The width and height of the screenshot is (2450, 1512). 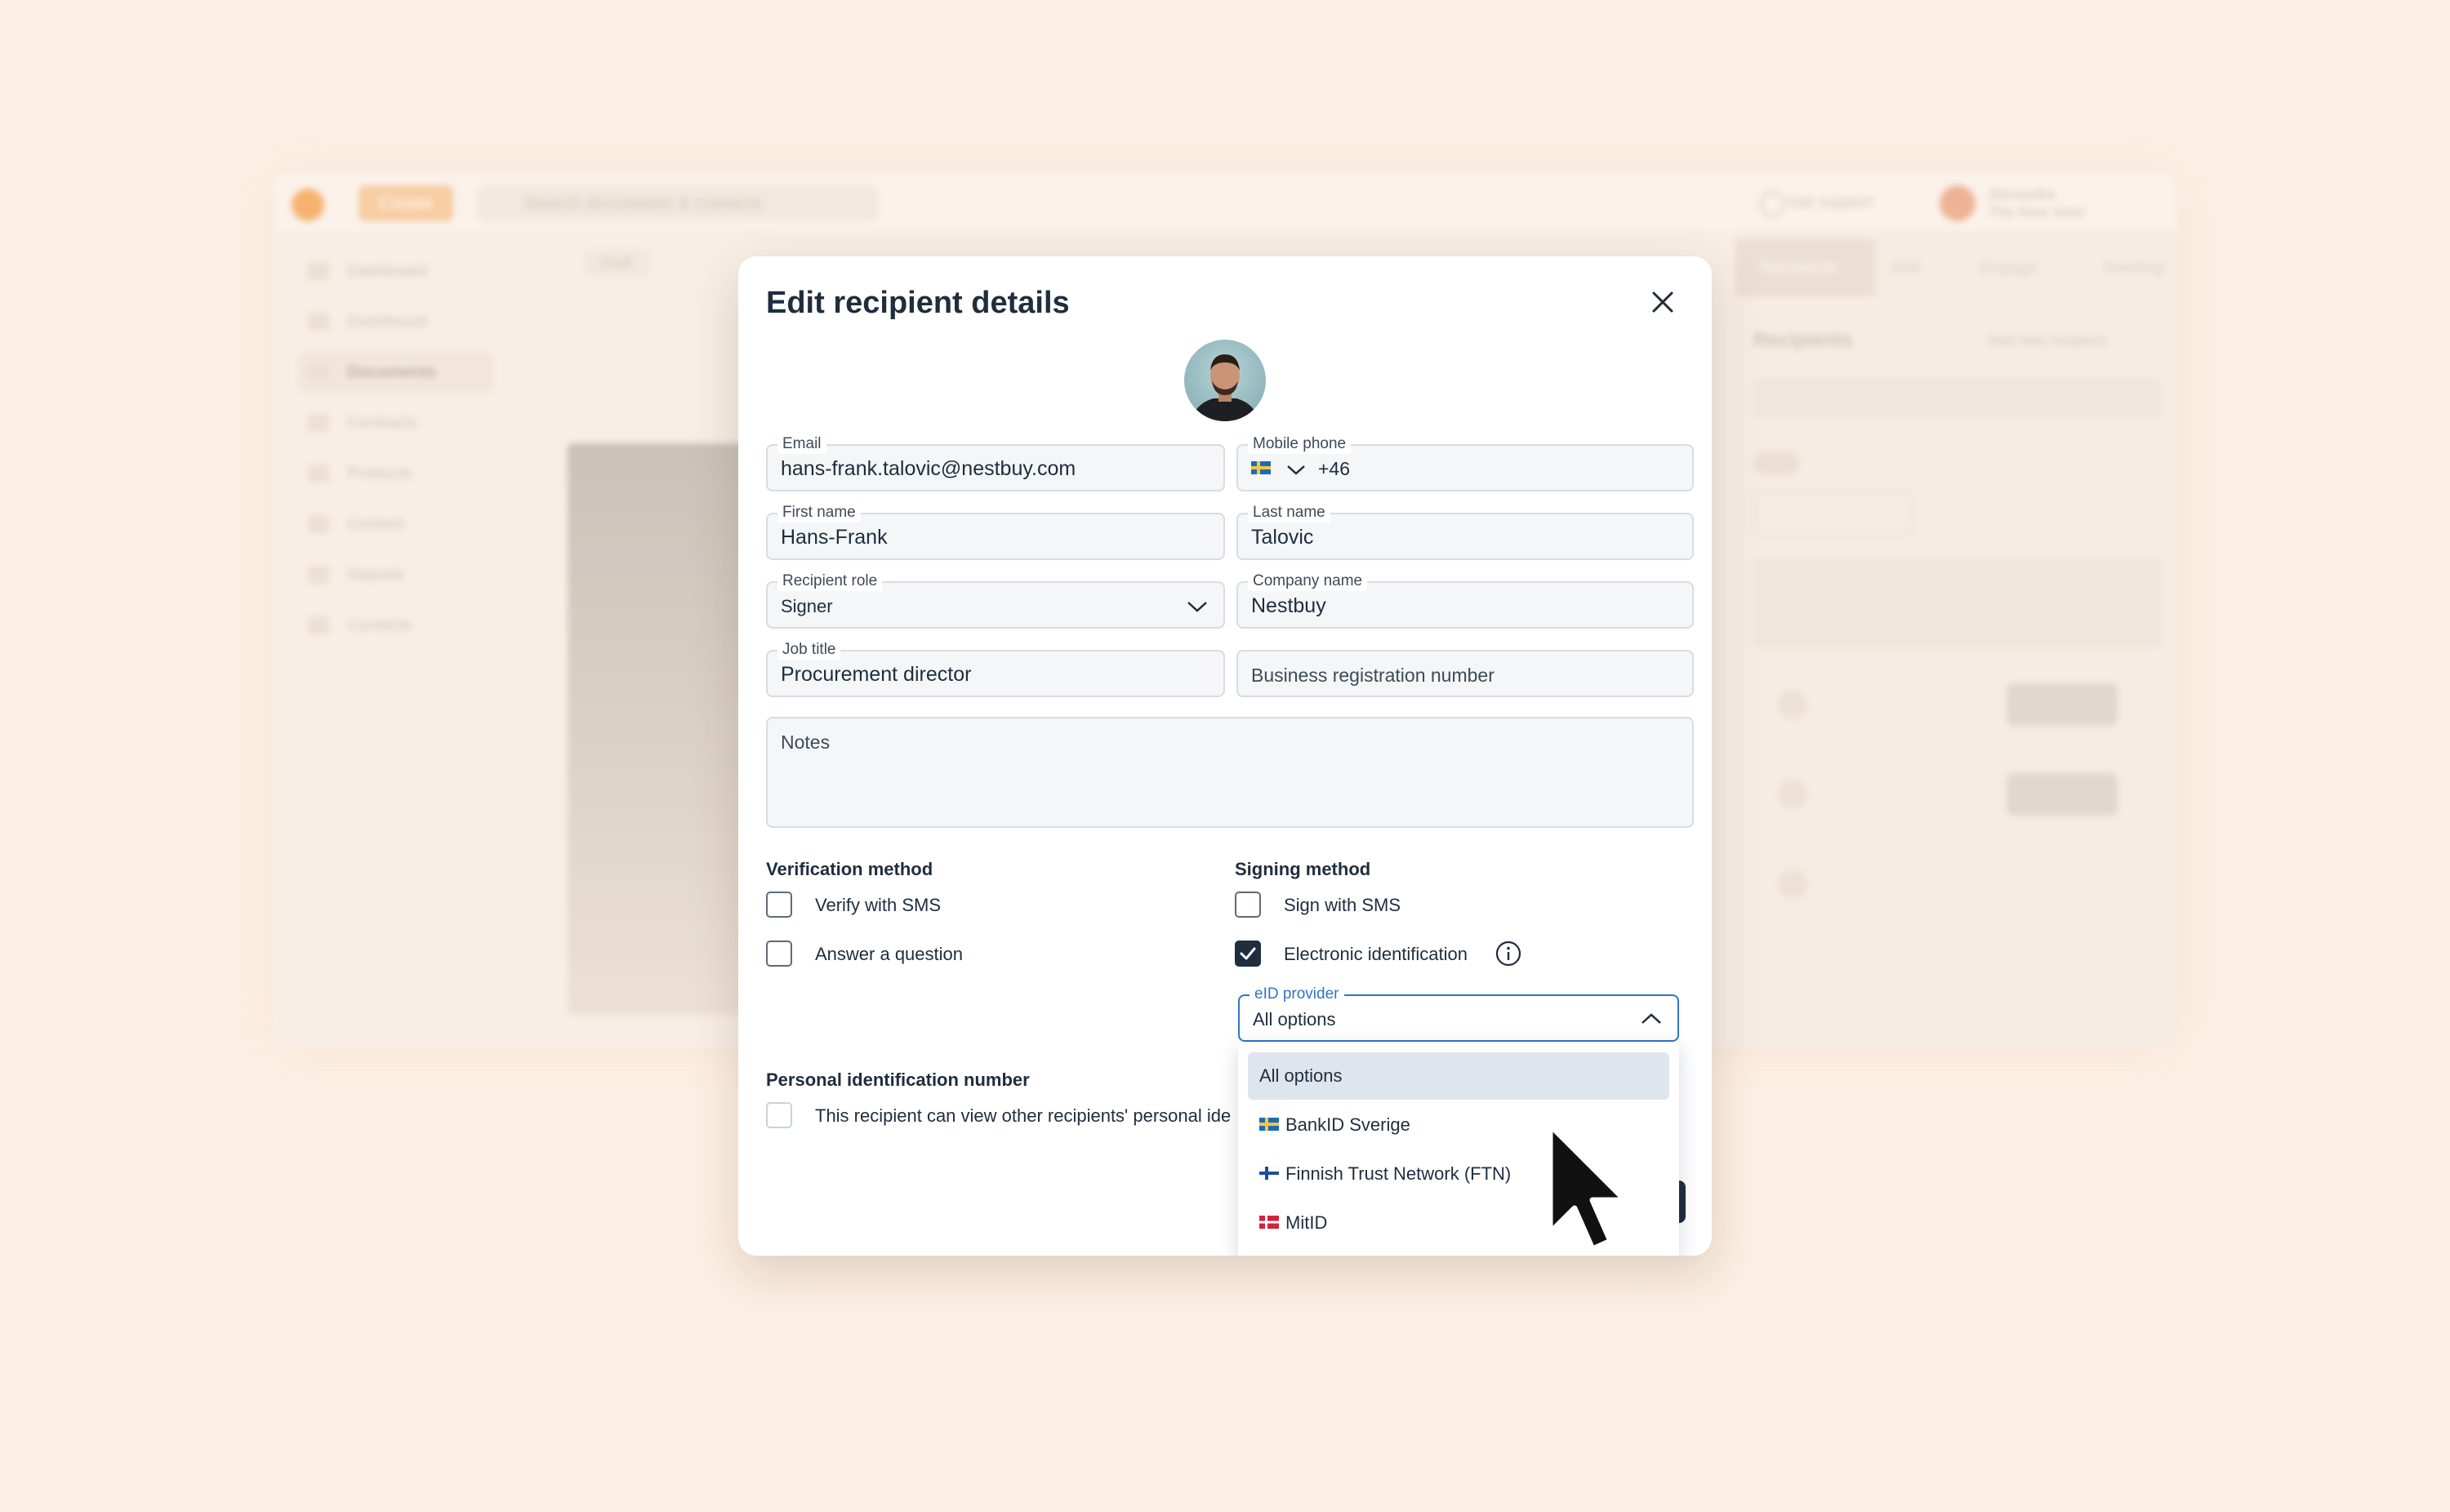 I want to click on country-code: +46, so click(x=1334, y=469).